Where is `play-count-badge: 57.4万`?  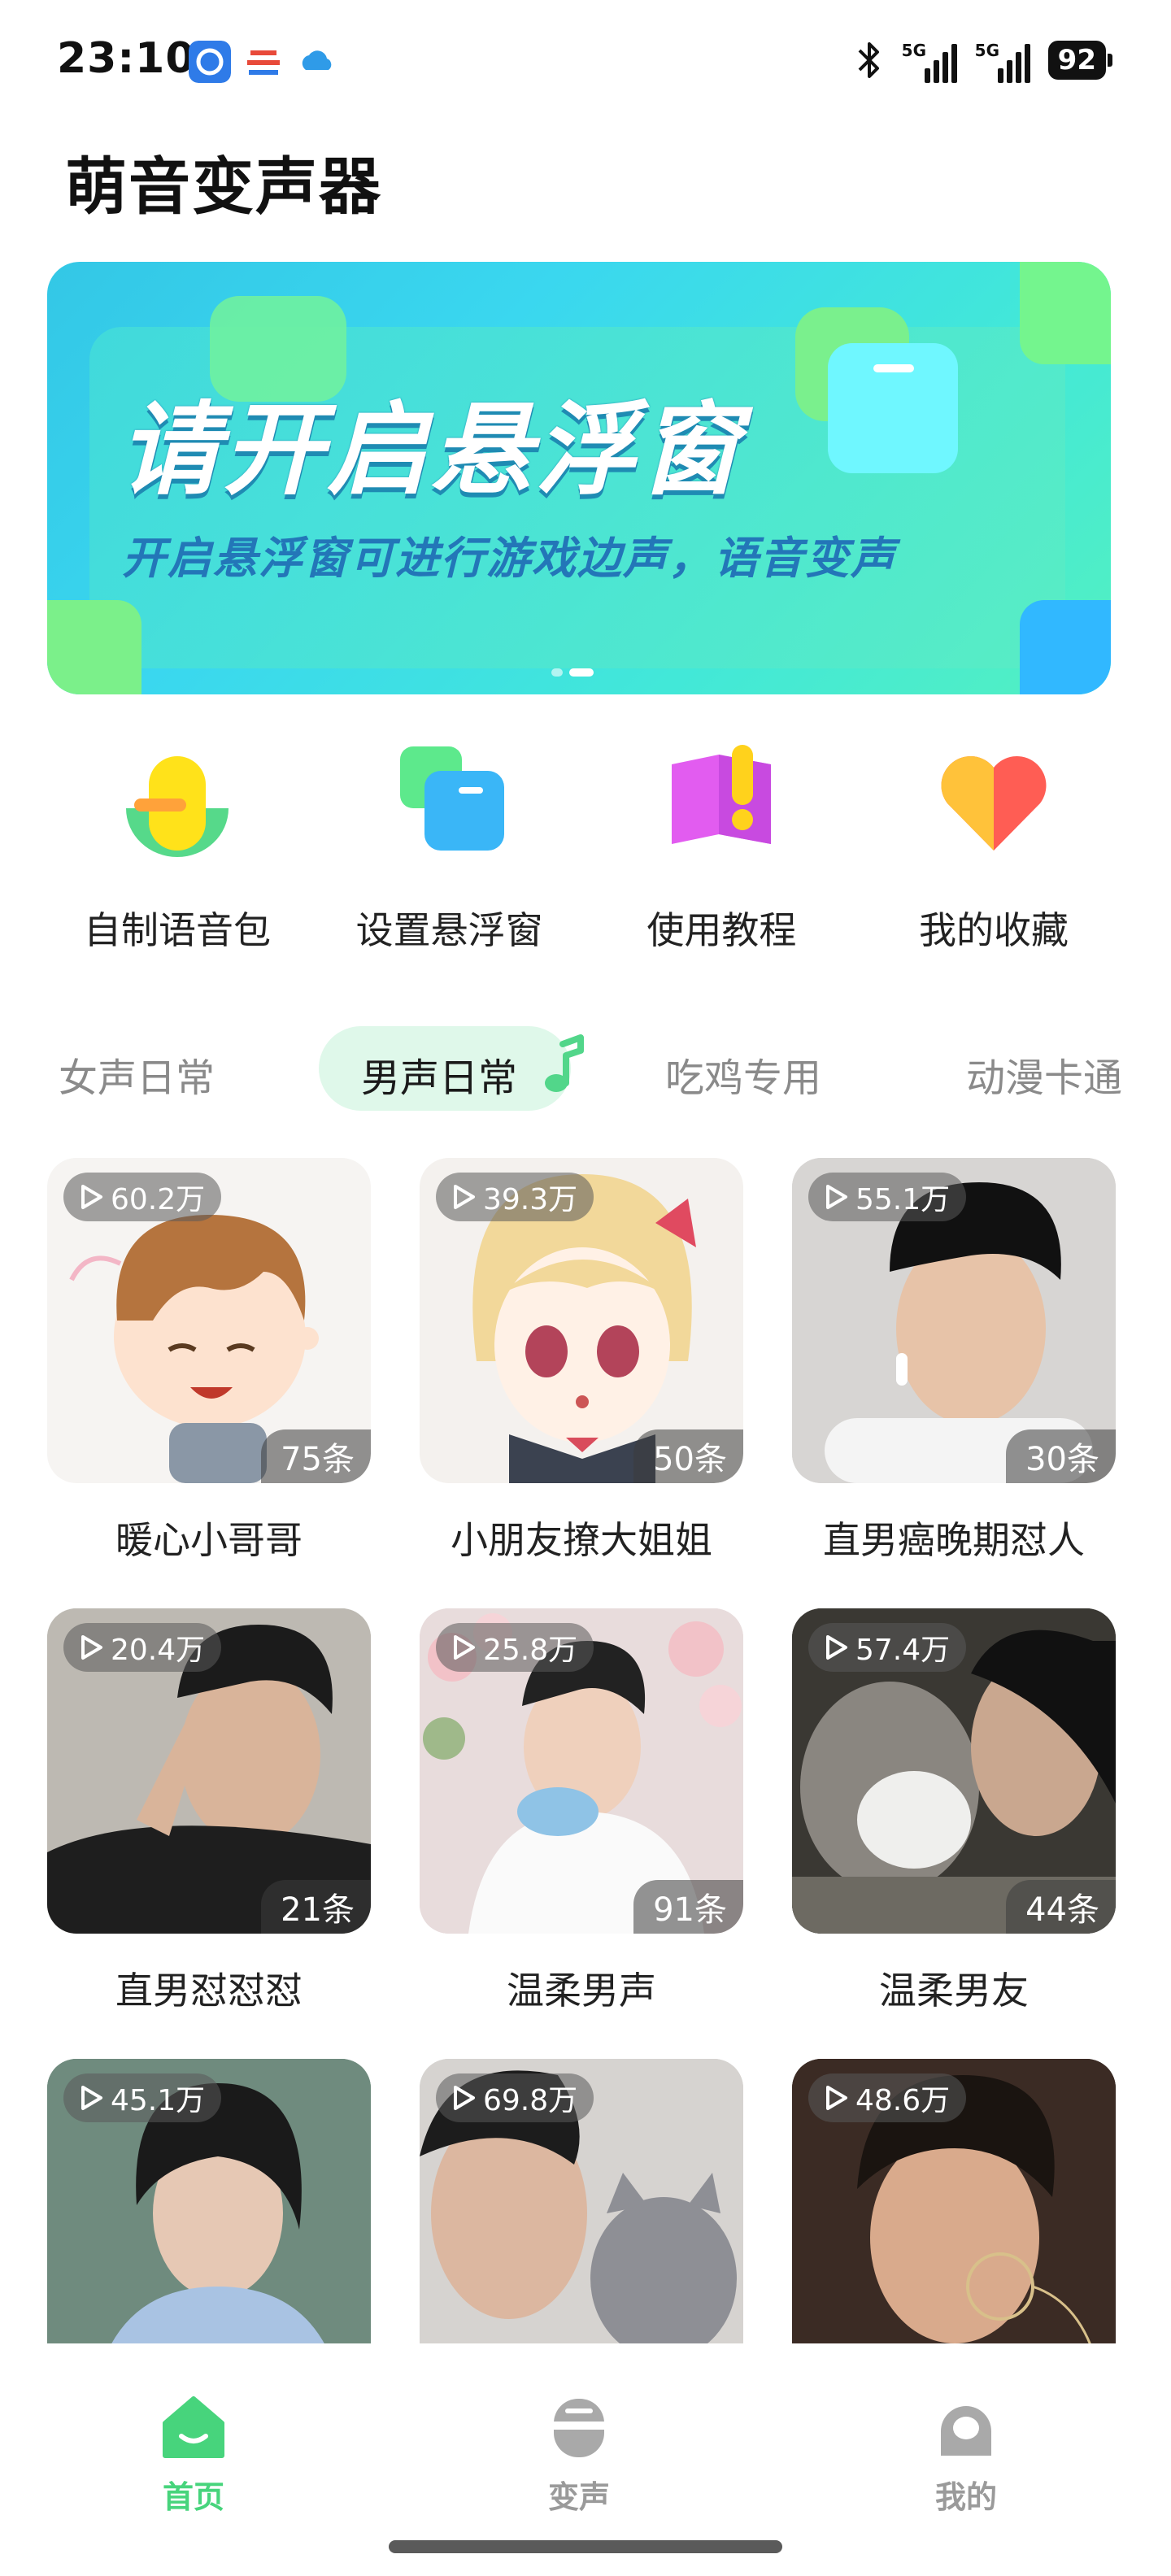
play-count-badge: 57.4万 is located at coordinates (887, 1648).